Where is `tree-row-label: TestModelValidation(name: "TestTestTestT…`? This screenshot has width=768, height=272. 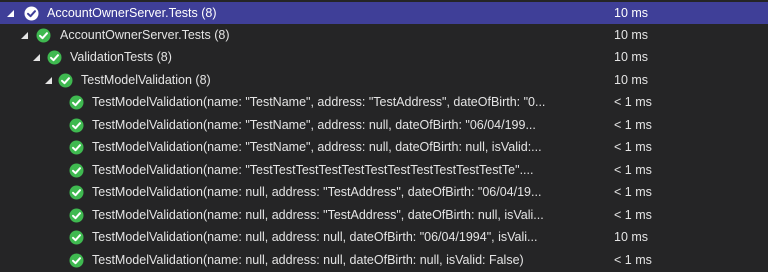
tree-row-label: TestModelValidation(name: "TestTestTestT… is located at coordinates (313, 170).